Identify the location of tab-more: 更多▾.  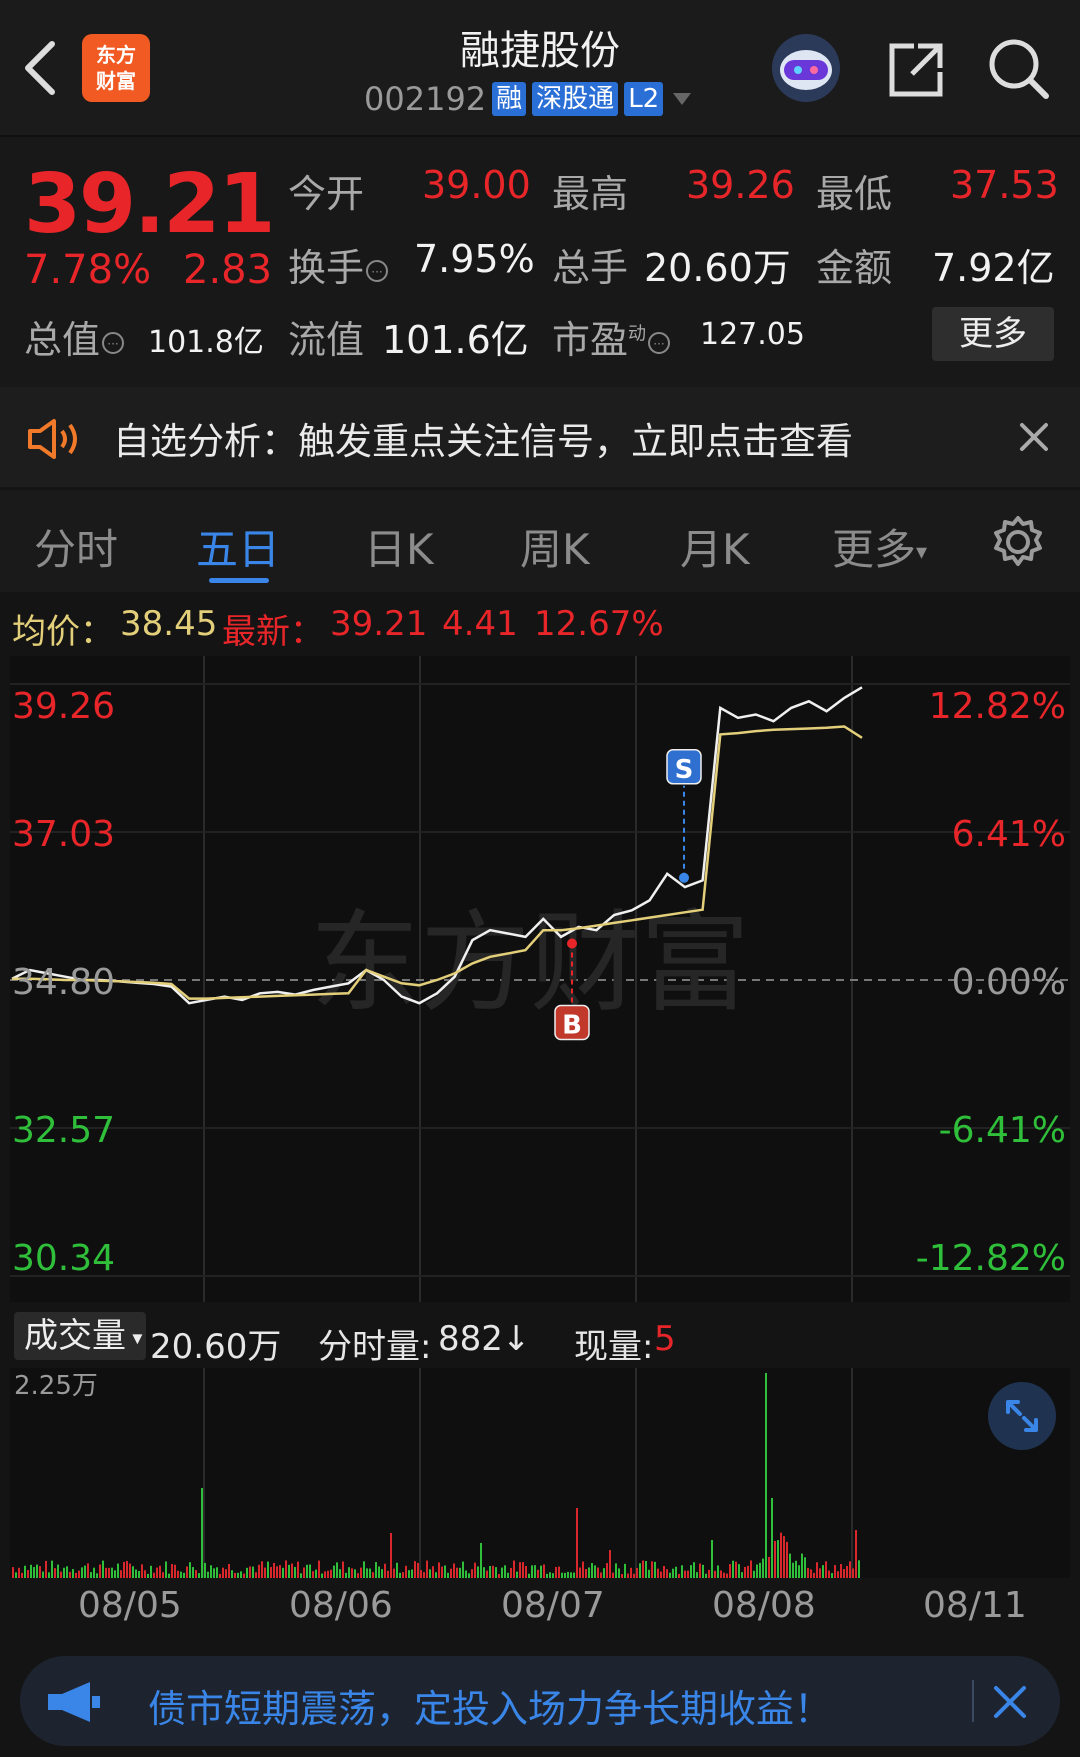
(879, 546).